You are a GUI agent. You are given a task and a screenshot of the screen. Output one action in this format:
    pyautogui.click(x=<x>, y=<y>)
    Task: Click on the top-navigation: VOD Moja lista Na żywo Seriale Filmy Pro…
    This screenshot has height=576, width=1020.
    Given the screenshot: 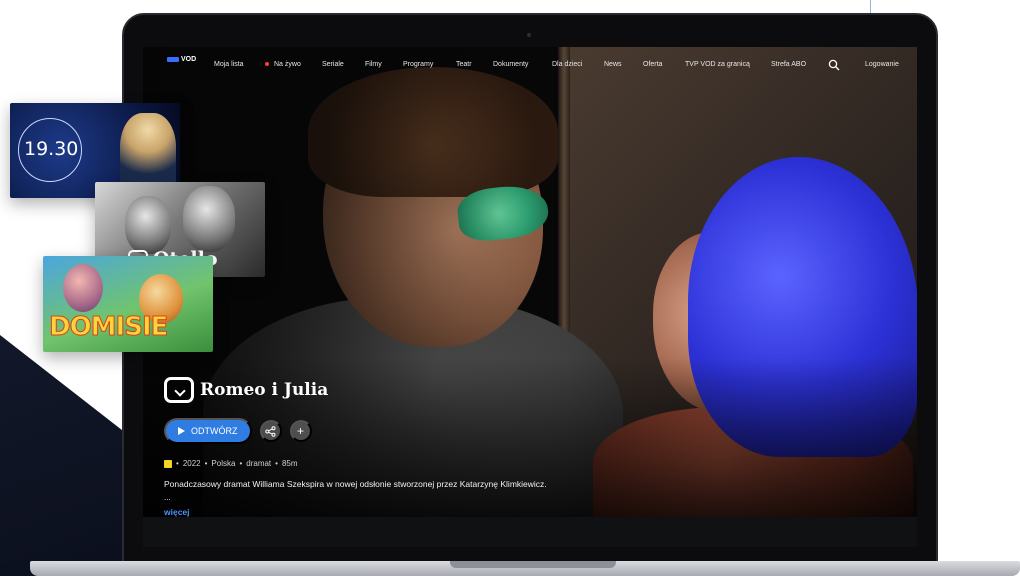 What is the action you would take?
    pyautogui.click(x=530, y=68)
    